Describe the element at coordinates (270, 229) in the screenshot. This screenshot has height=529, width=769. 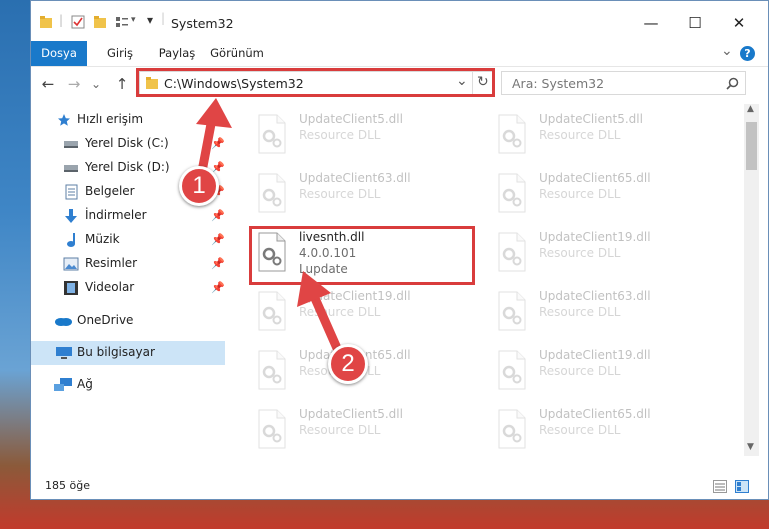
I see `annotation-arrows` at that location.